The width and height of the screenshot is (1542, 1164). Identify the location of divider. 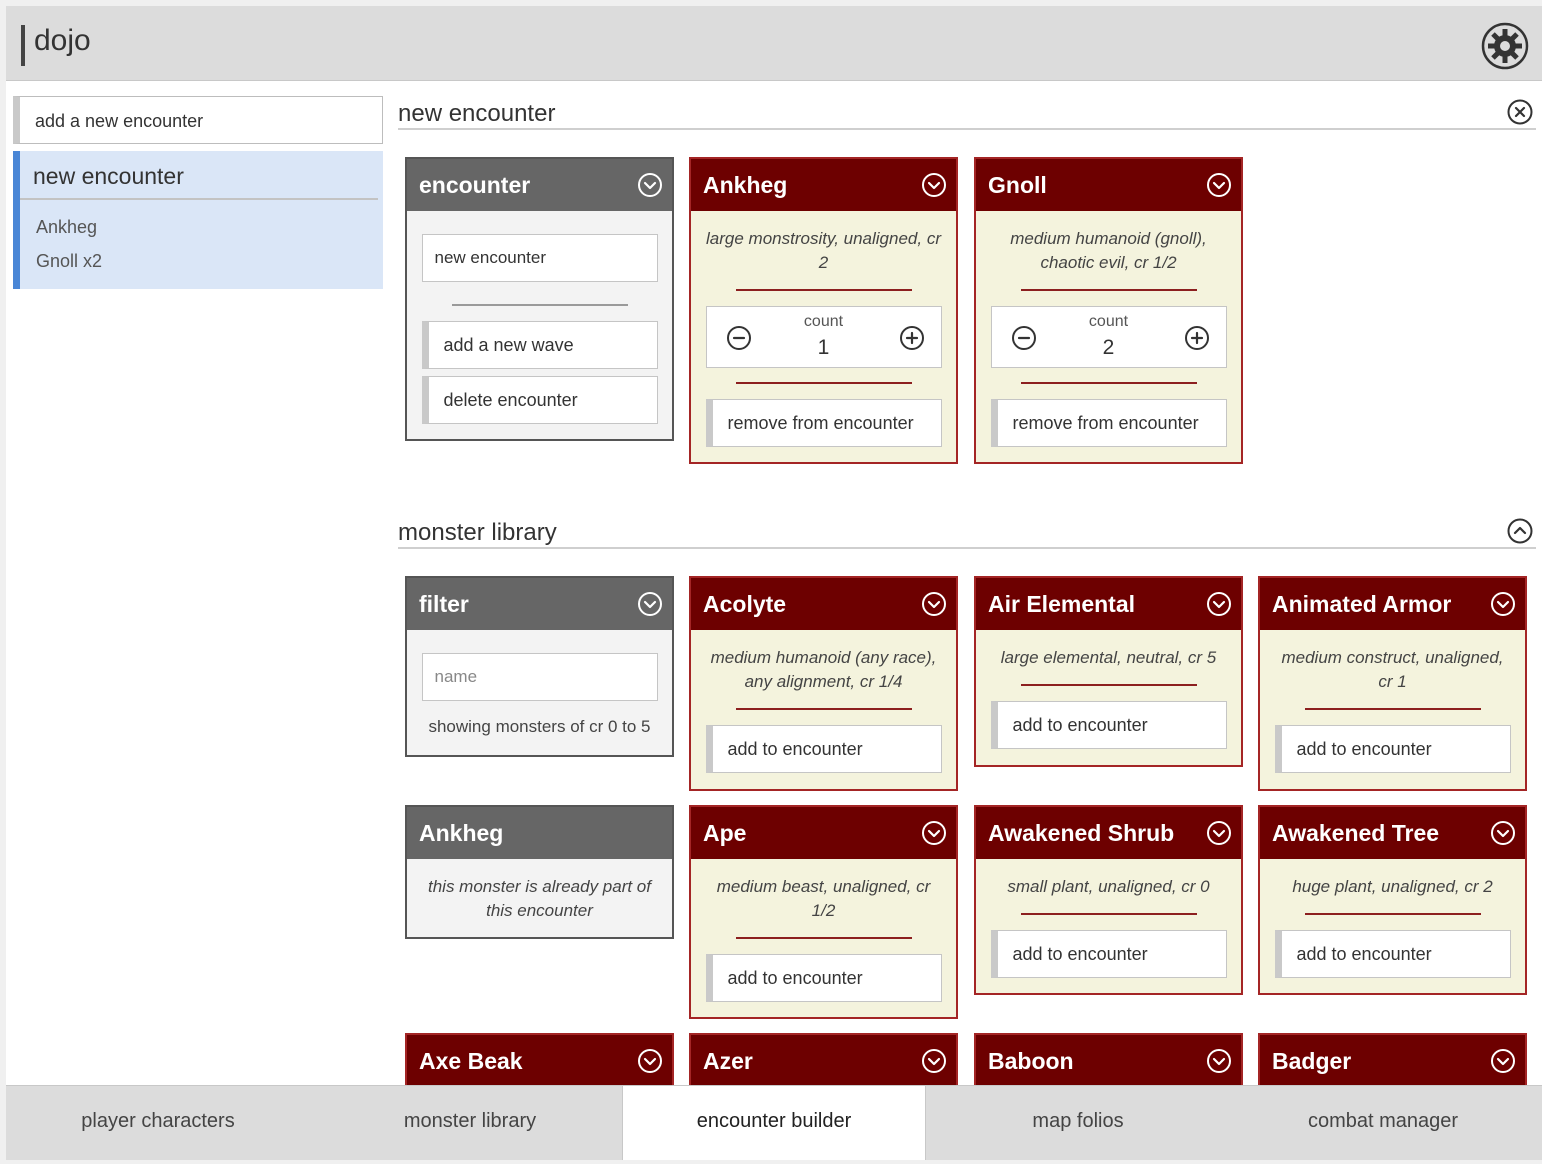
(199, 199).